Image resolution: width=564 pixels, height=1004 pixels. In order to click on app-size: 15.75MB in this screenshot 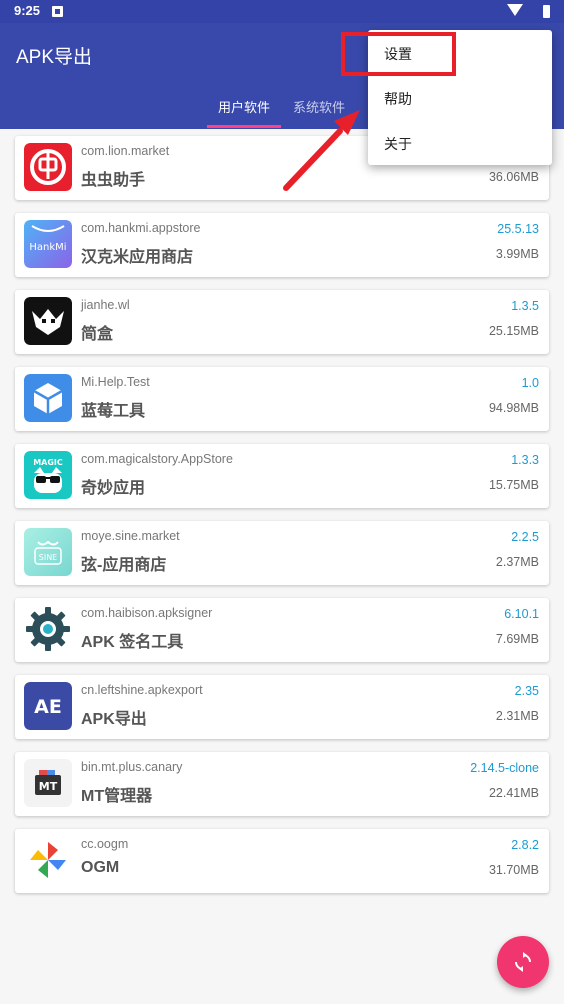, I will do `click(513, 485)`.